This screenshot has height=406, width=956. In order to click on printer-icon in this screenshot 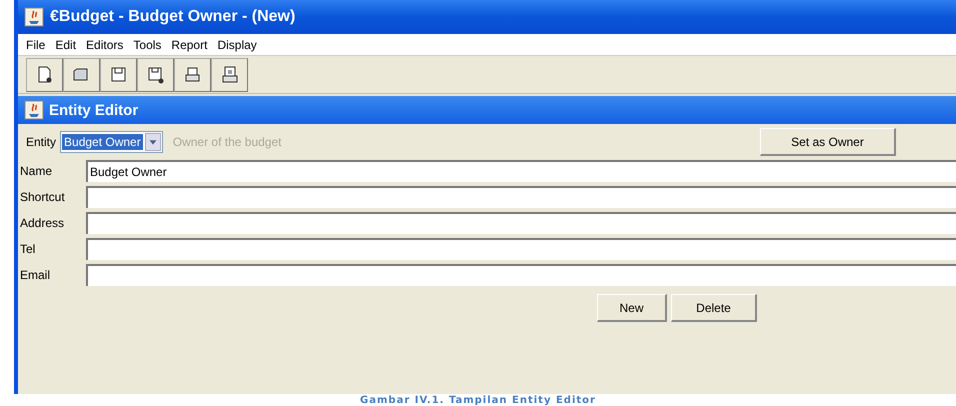, I will do `click(192, 74)`.